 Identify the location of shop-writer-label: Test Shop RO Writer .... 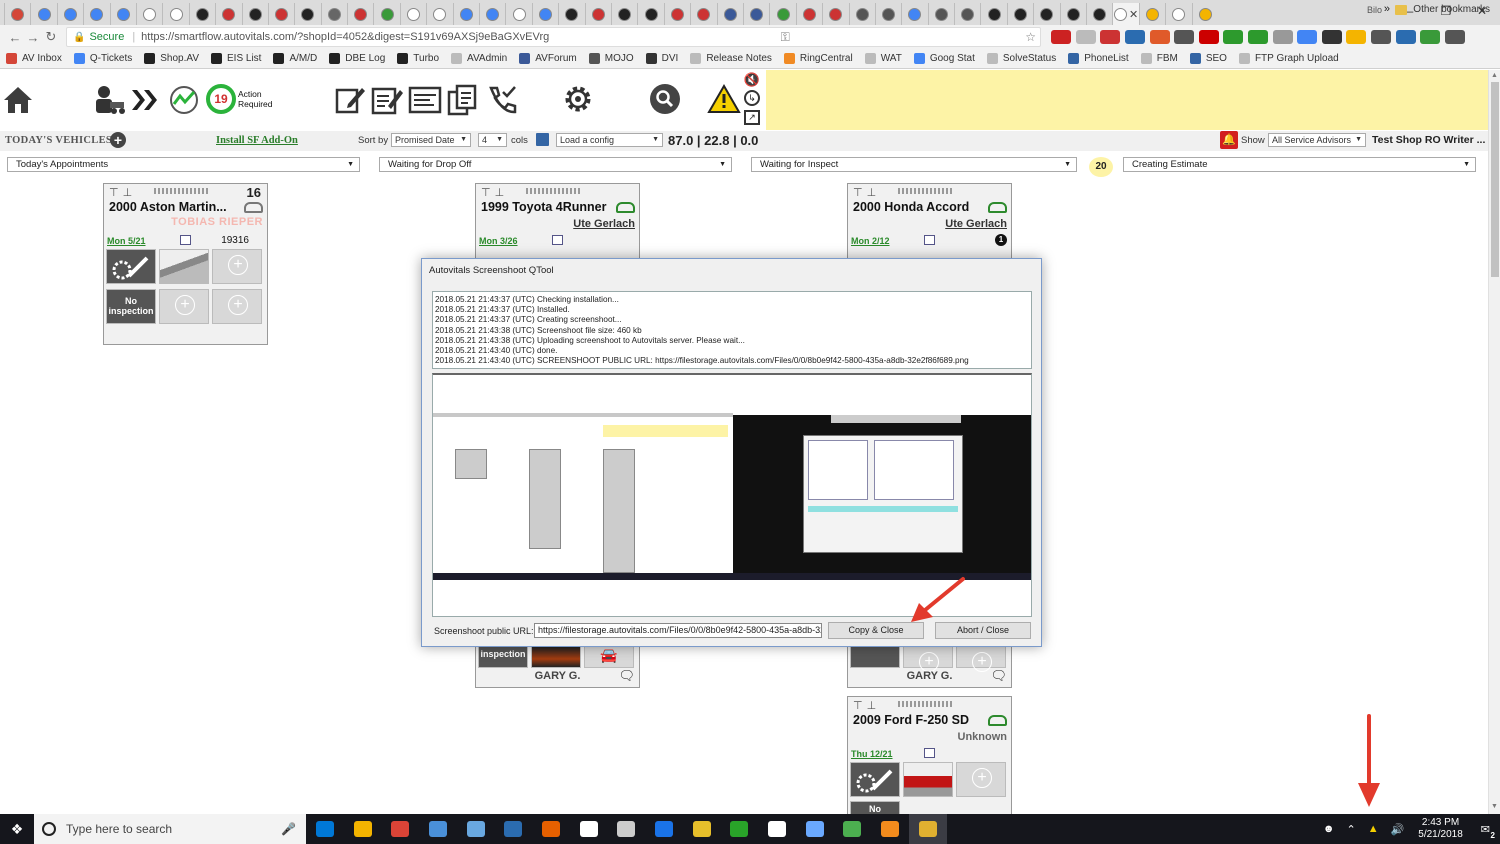
(1428, 140).